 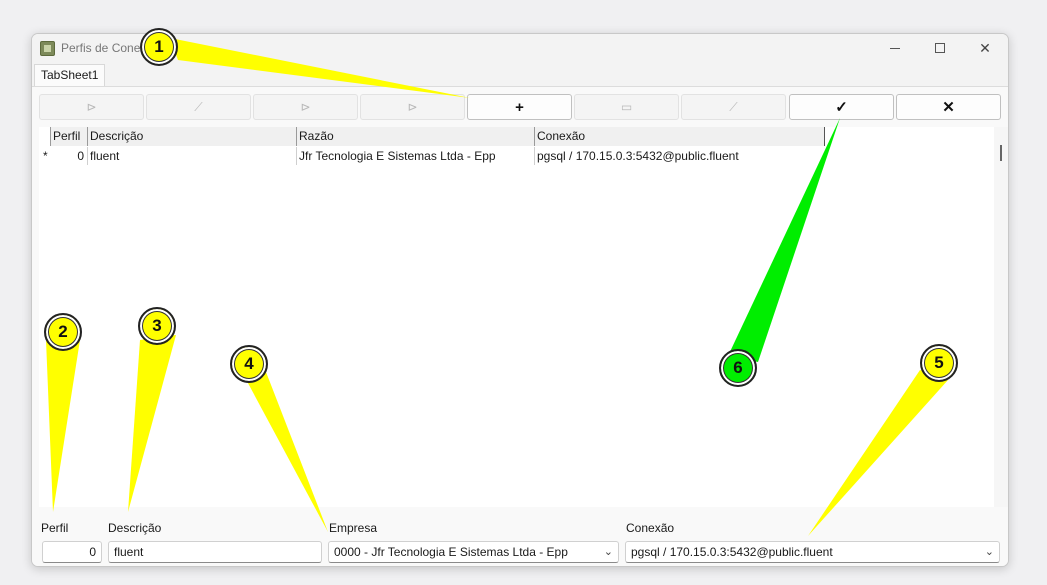 What do you see at coordinates (72, 552) in the screenshot?
I see `perfil-field: 0` at bounding box center [72, 552].